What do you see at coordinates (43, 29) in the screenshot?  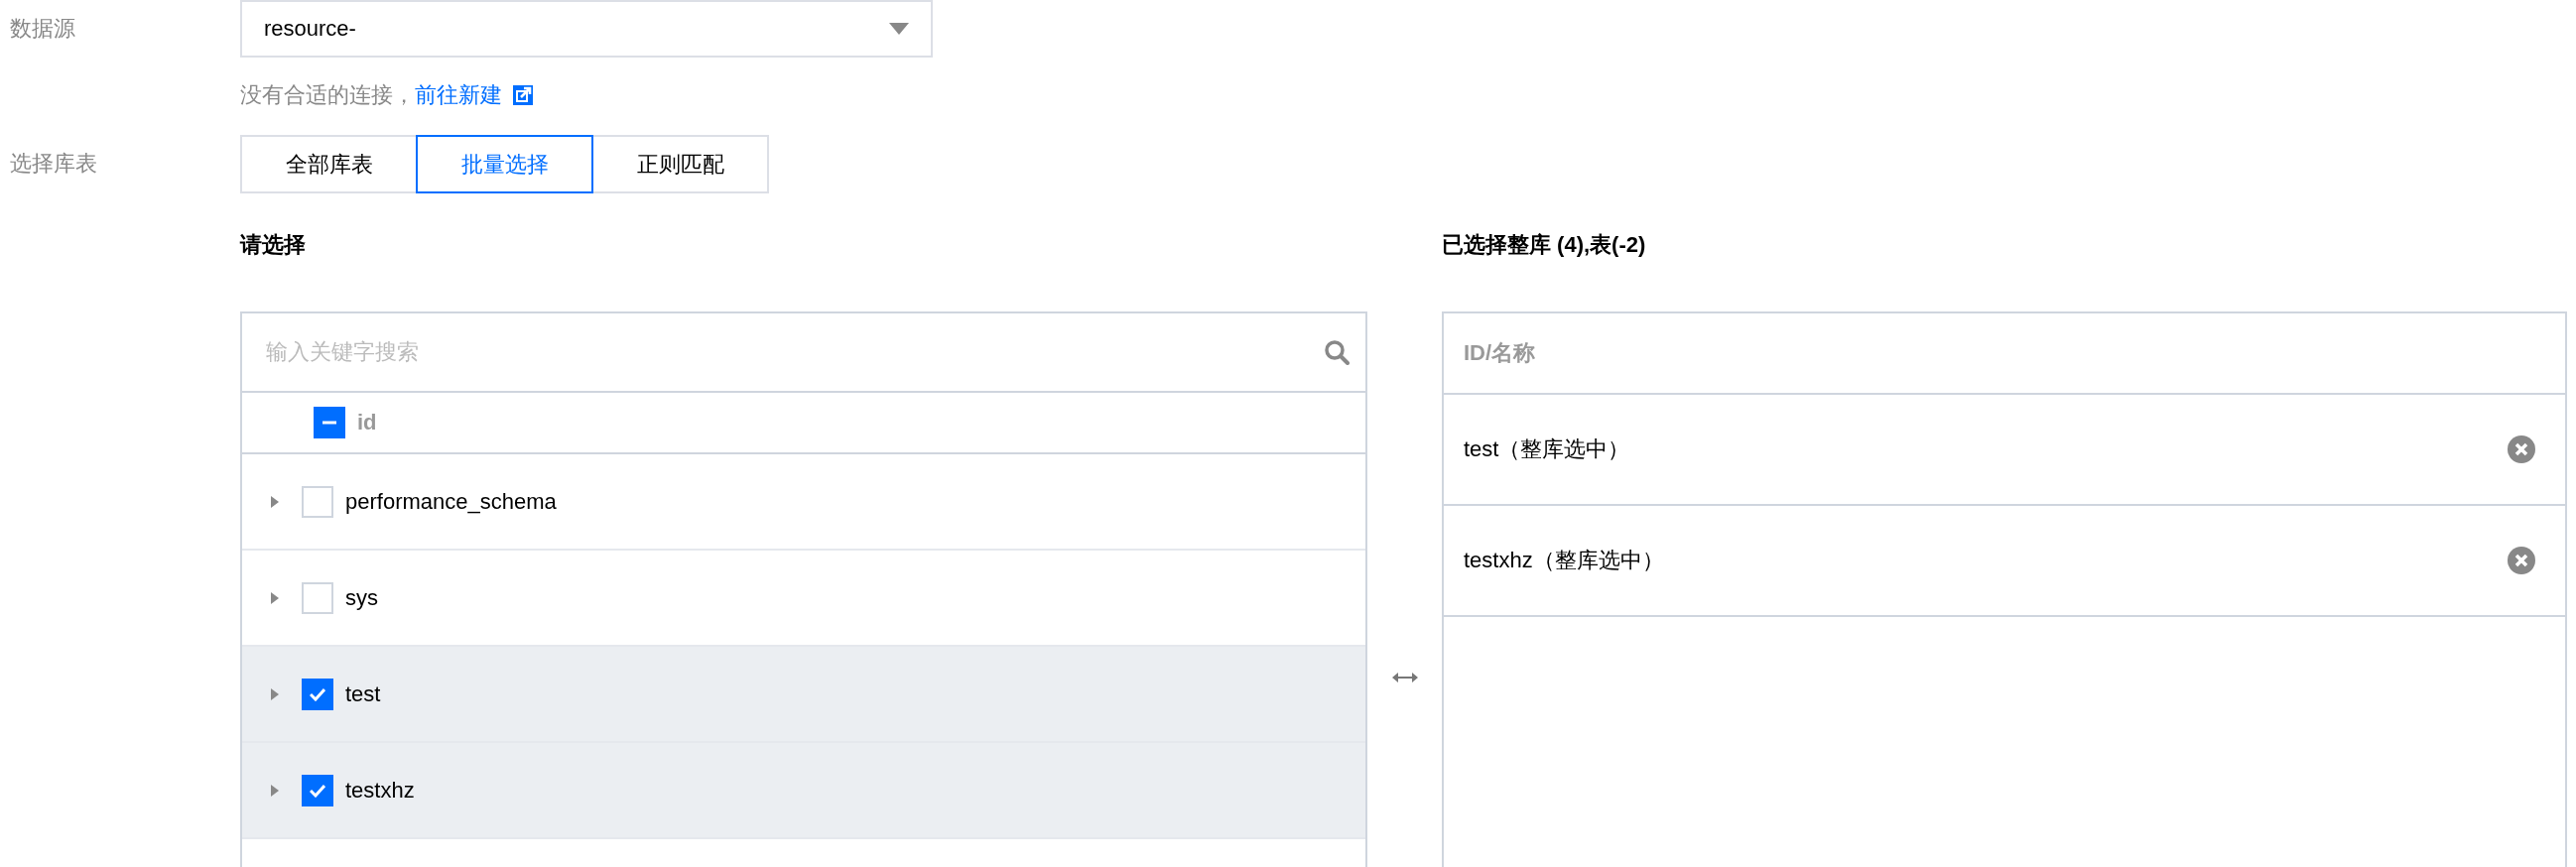 I see `field-label: 数据源` at bounding box center [43, 29].